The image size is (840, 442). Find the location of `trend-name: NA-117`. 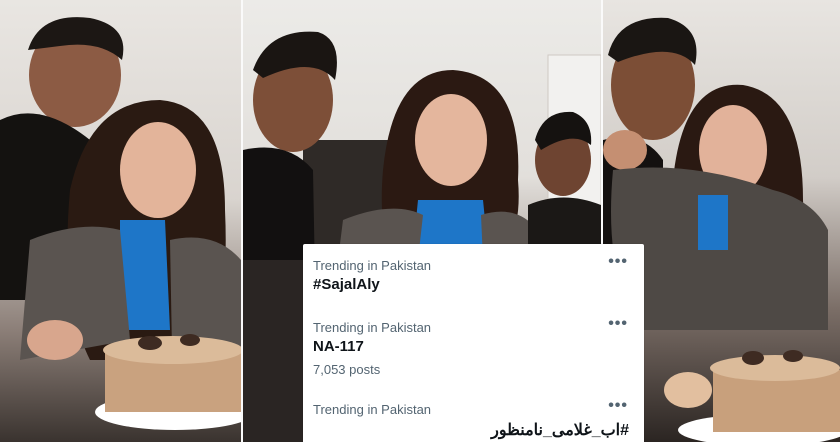

trend-name: NA-117 is located at coordinates (338, 346).